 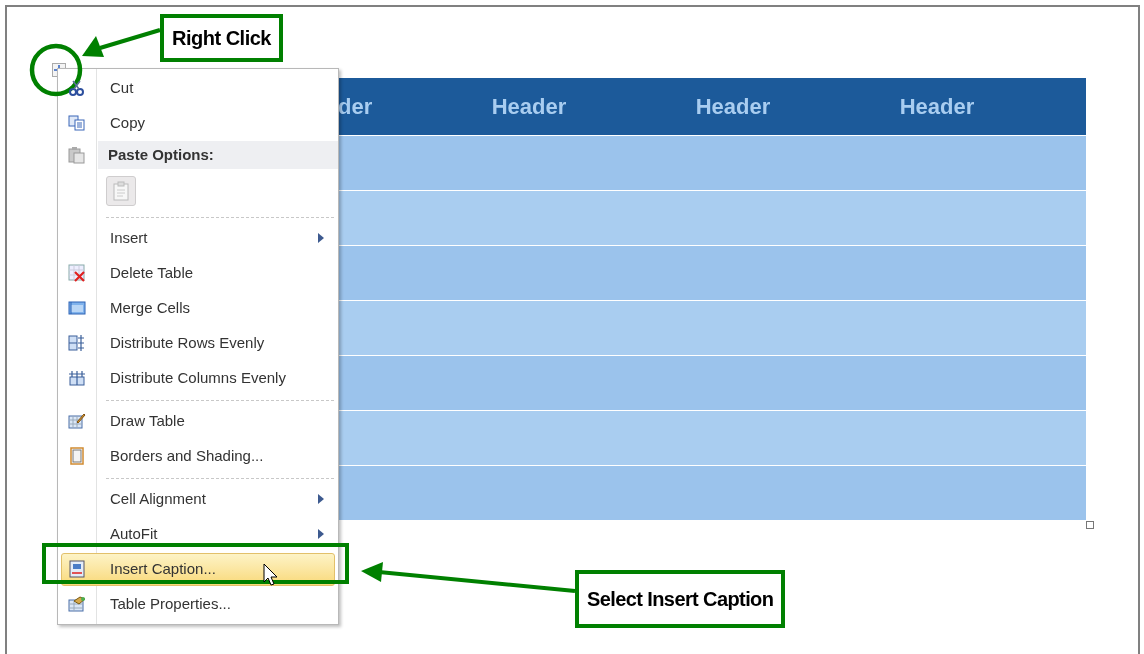 What do you see at coordinates (77, 273) in the screenshot?
I see `table-delete-icon` at bounding box center [77, 273].